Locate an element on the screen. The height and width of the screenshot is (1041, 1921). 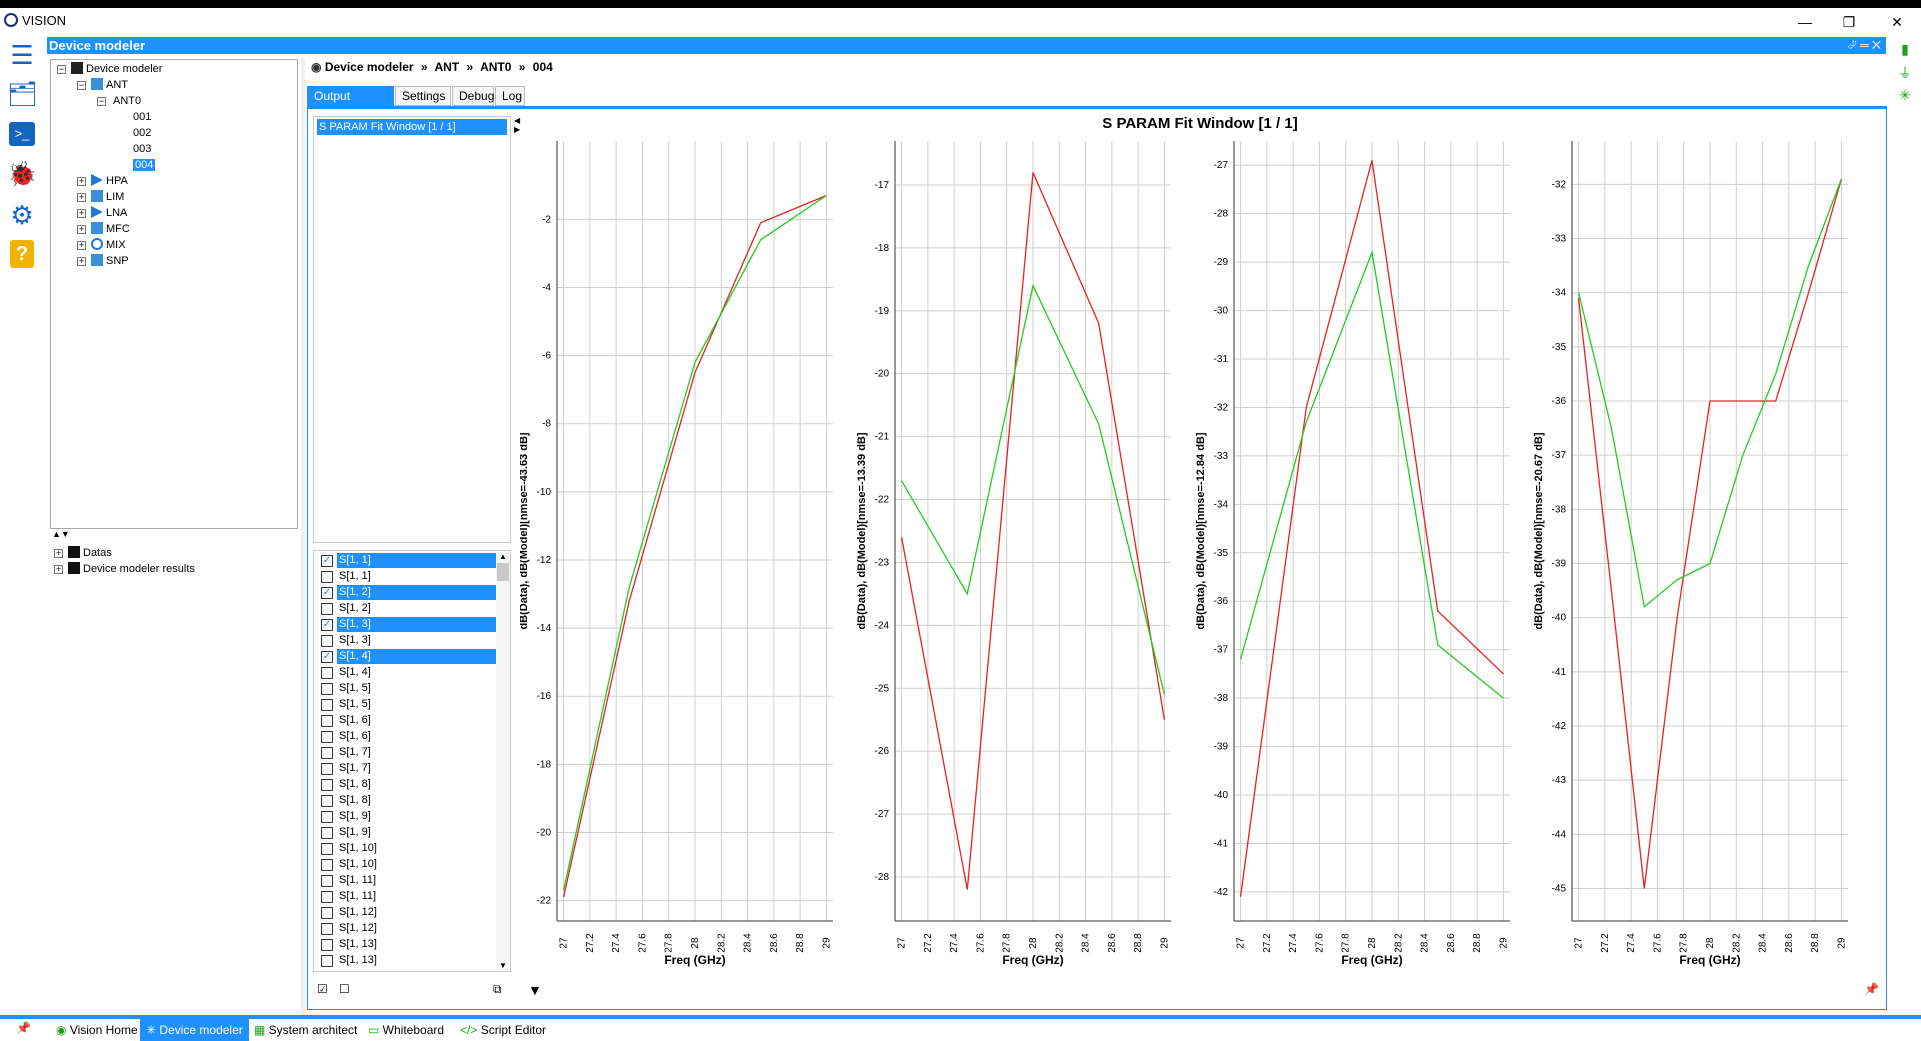
tree-node-hpa: HPA is located at coordinates (109, 181).